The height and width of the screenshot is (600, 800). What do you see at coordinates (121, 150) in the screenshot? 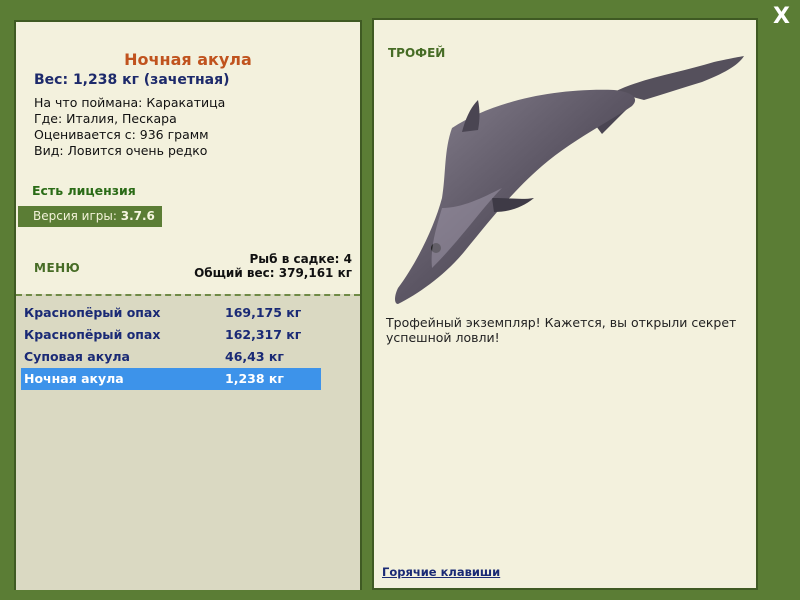
I see `fish-rarity: Вид: Ловится очень редко` at bounding box center [121, 150].